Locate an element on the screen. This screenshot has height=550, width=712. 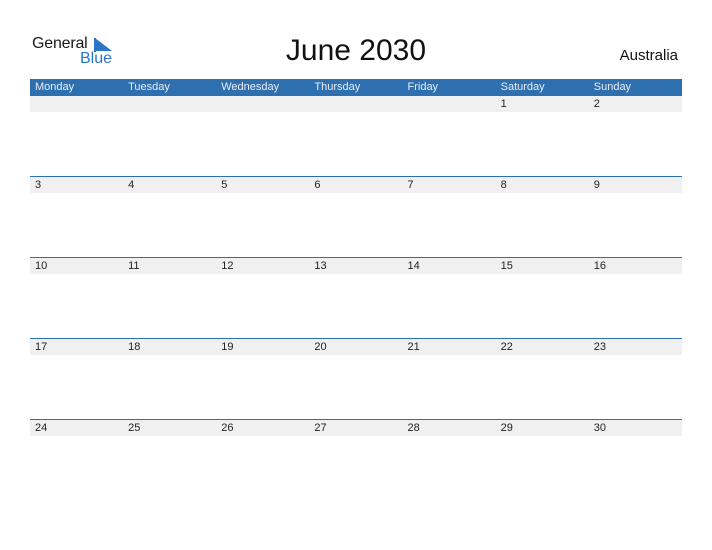
date-band: 3 4 5 6 7 8 9 is located at coordinates (356, 185).